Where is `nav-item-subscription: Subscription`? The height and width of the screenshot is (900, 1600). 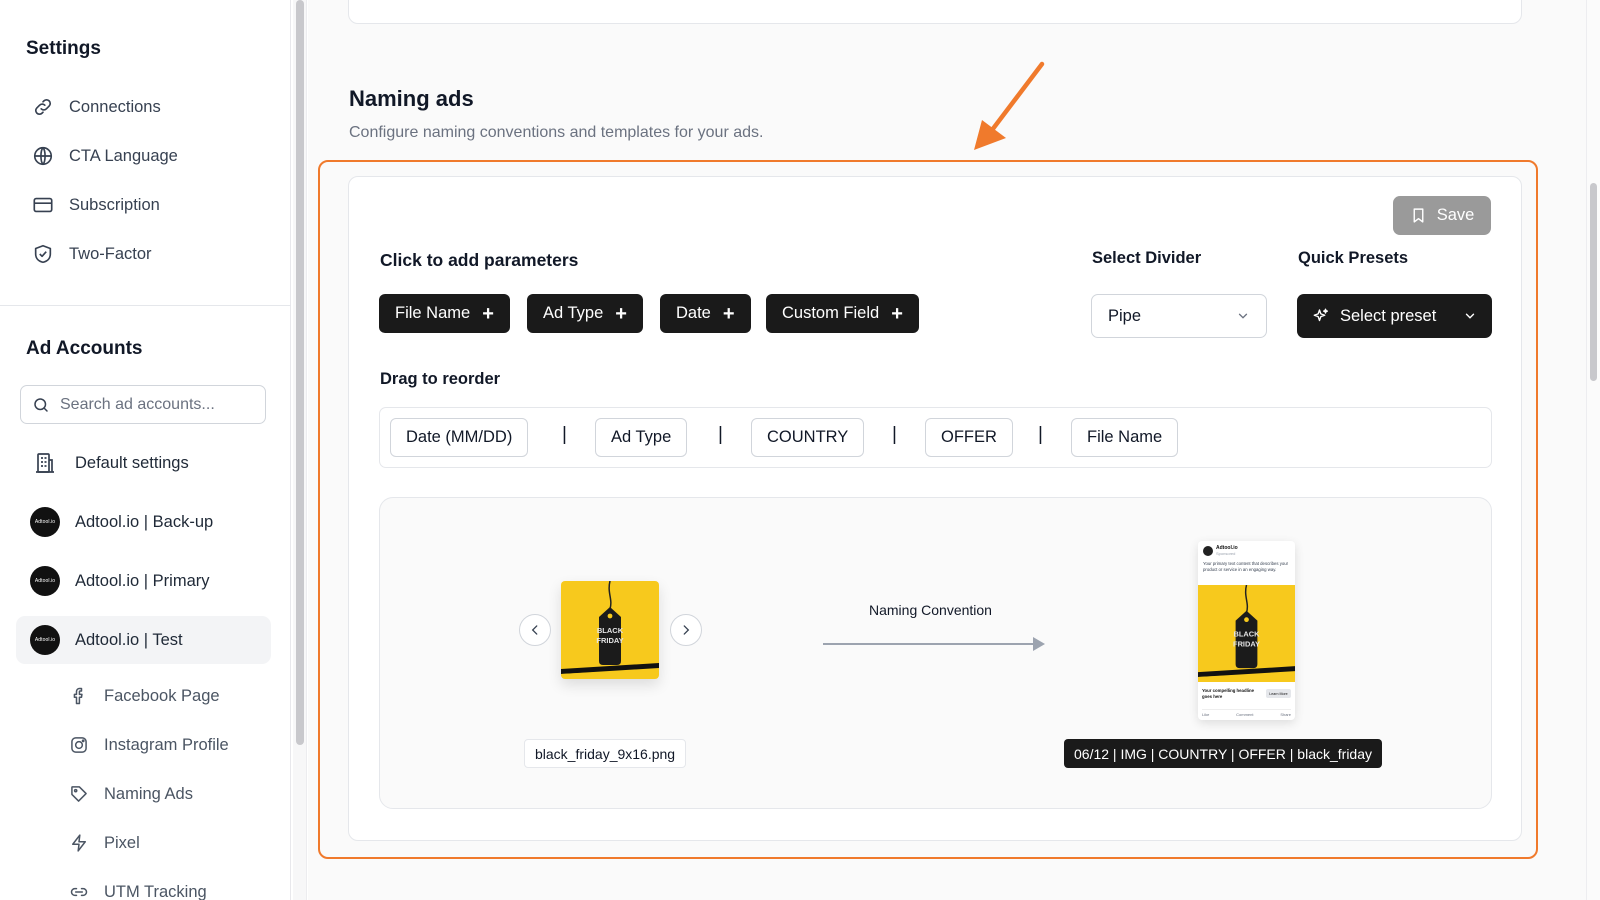
nav-item-subscription: Subscription is located at coordinates (95, 205).